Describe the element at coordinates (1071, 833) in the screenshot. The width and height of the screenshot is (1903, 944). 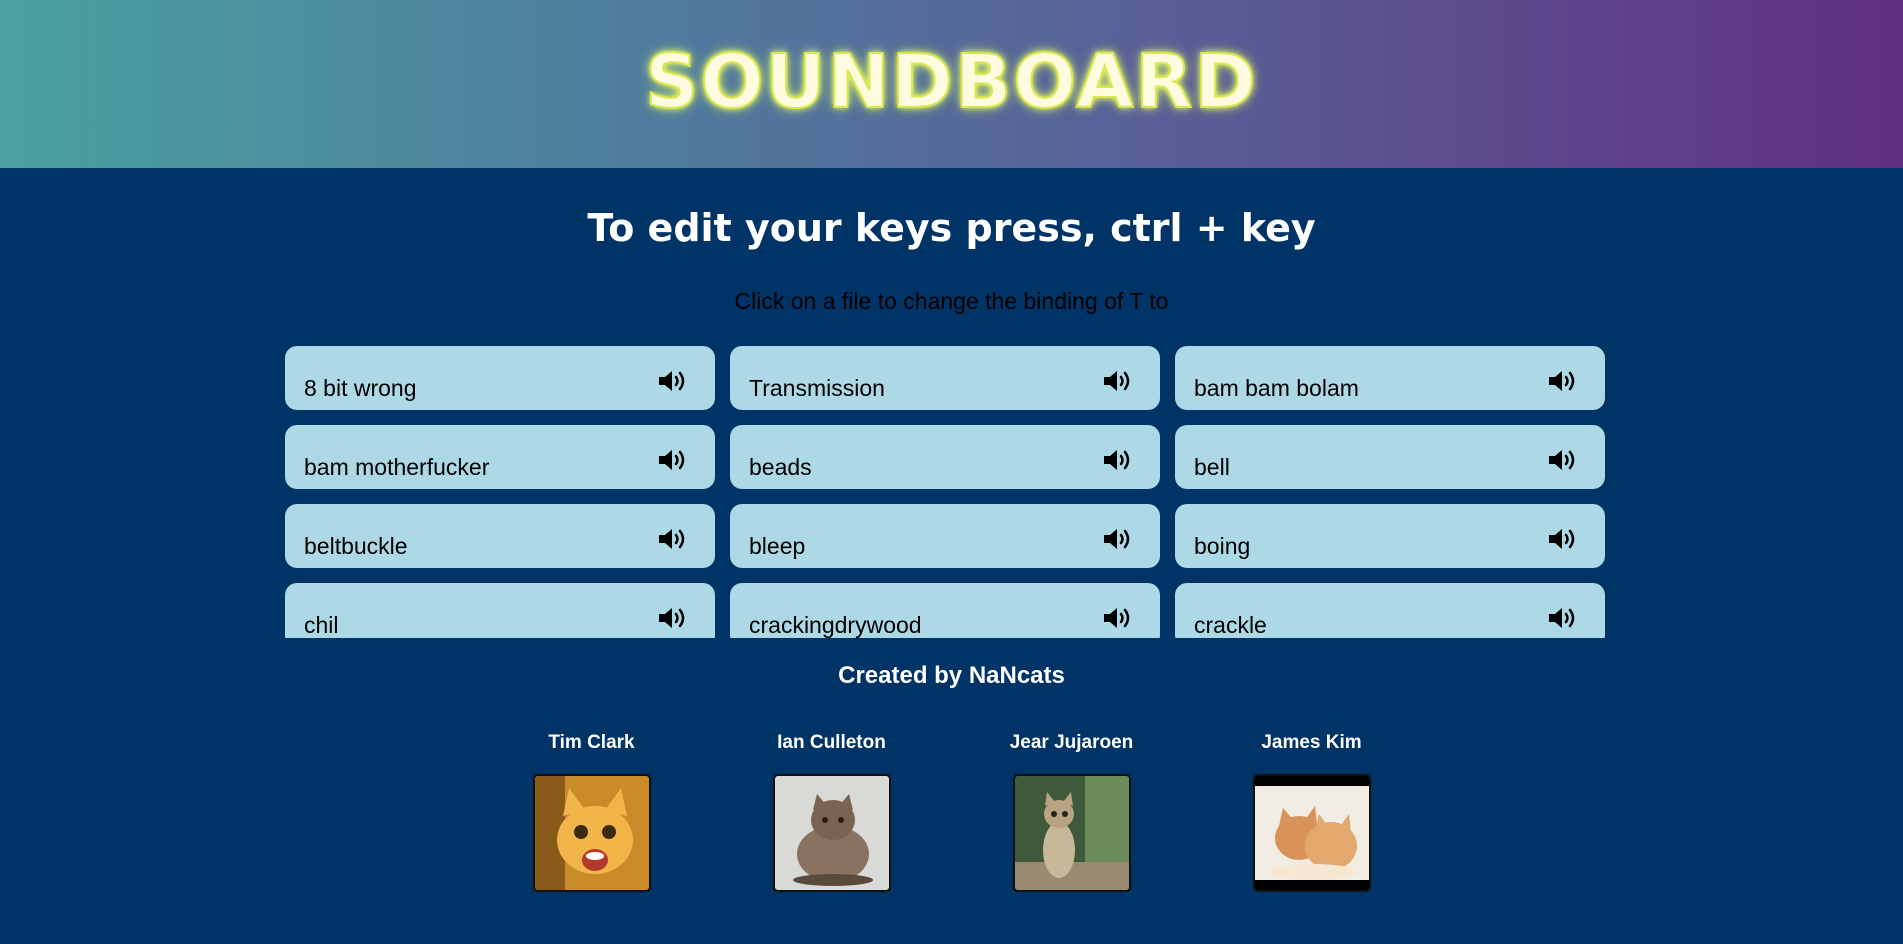
I see `kitten-standing-avatar` at that location.